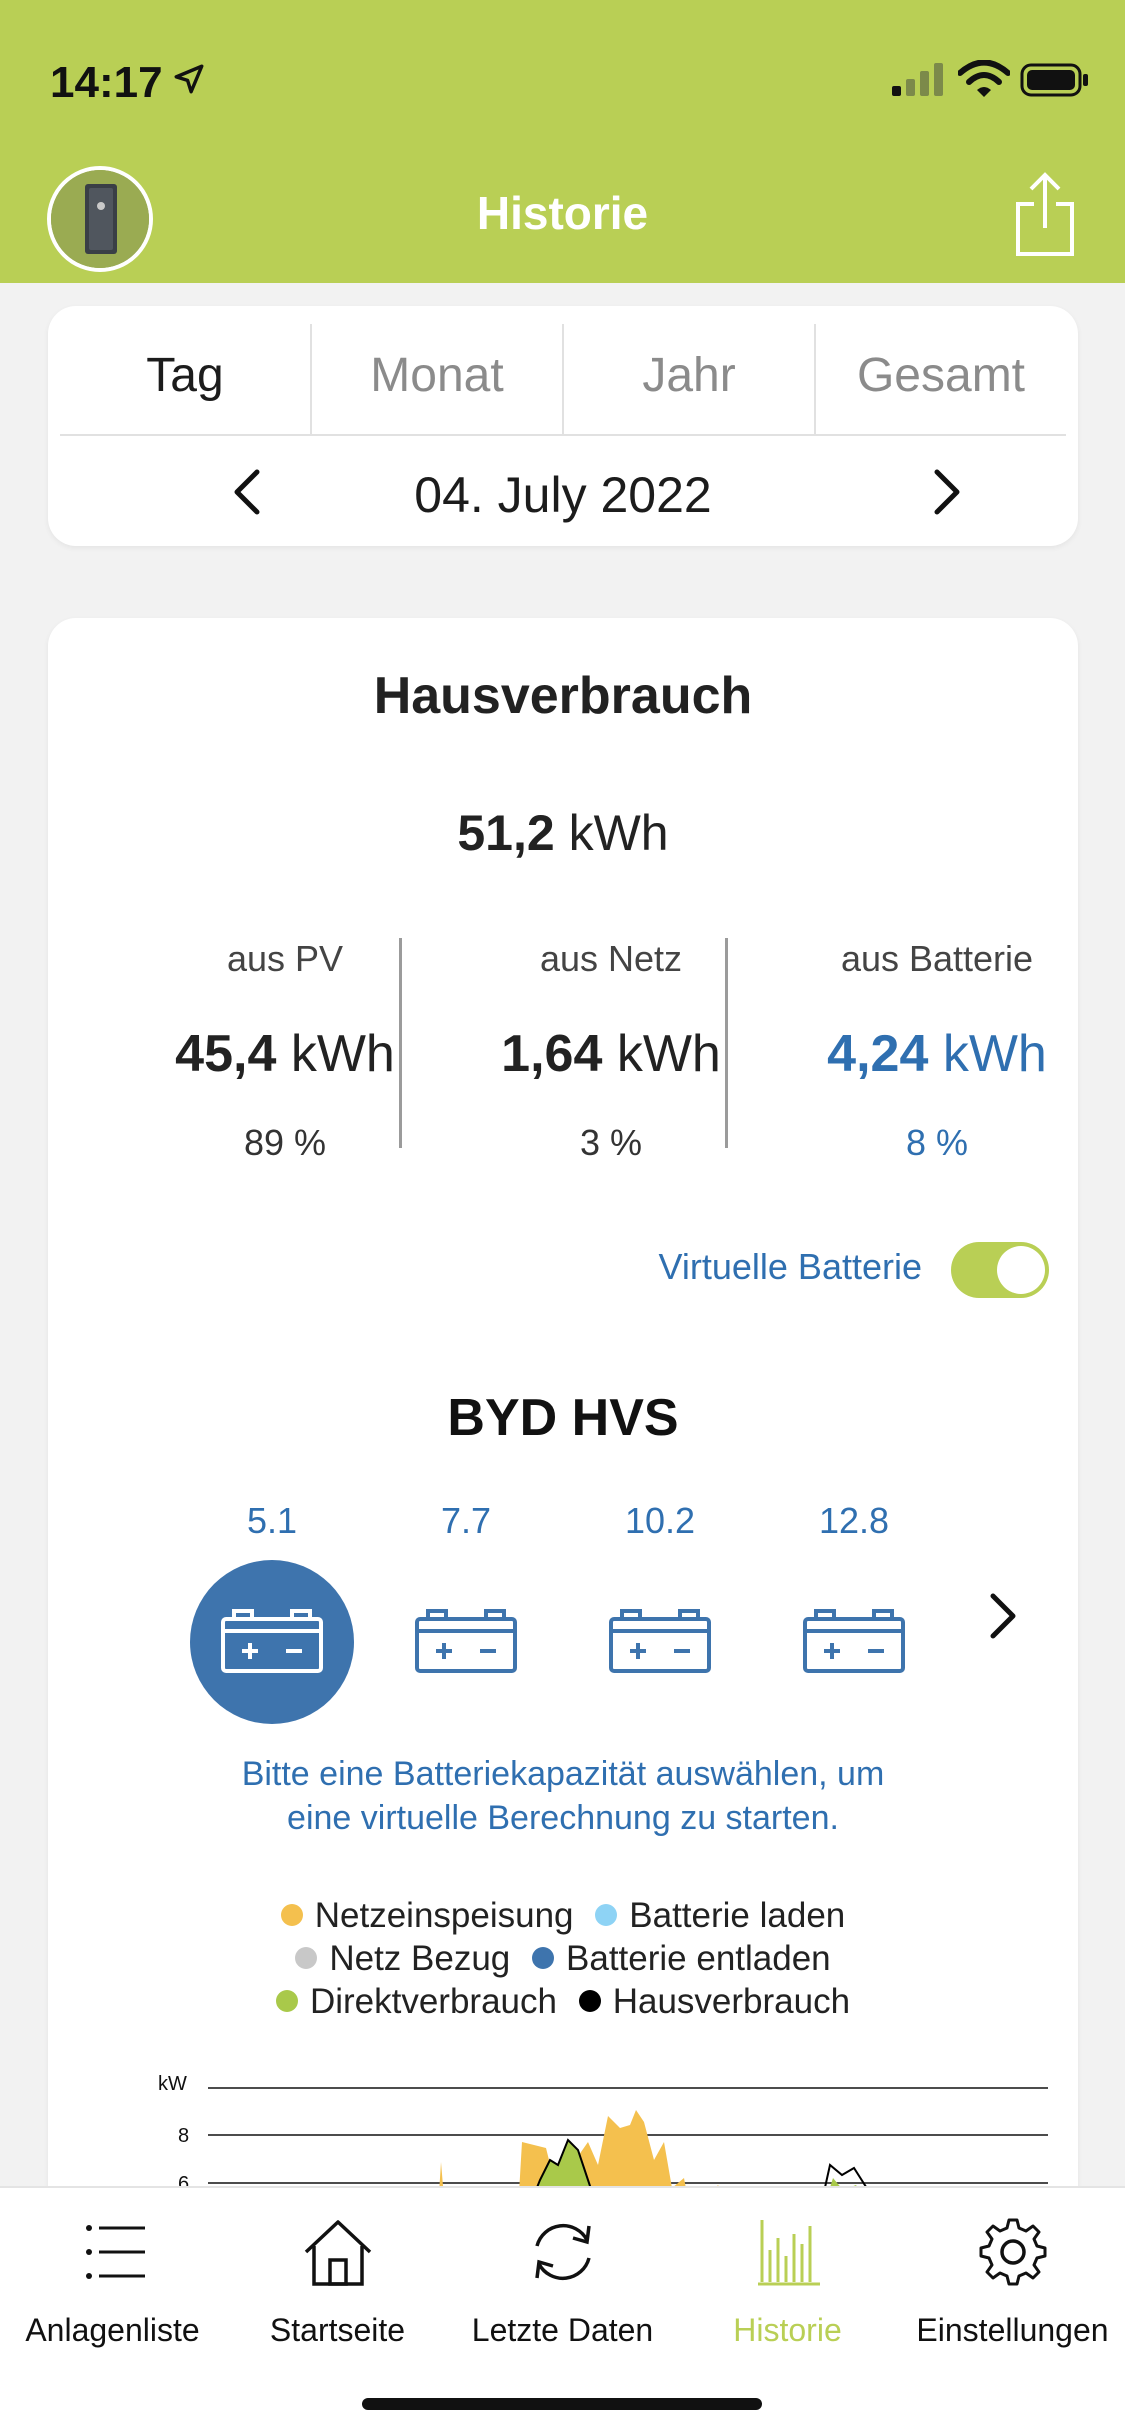 Image resolution: width=1125 pixels, height=2436 pixels. I want to click on y-tick-label: 8, so click(183, 2136).